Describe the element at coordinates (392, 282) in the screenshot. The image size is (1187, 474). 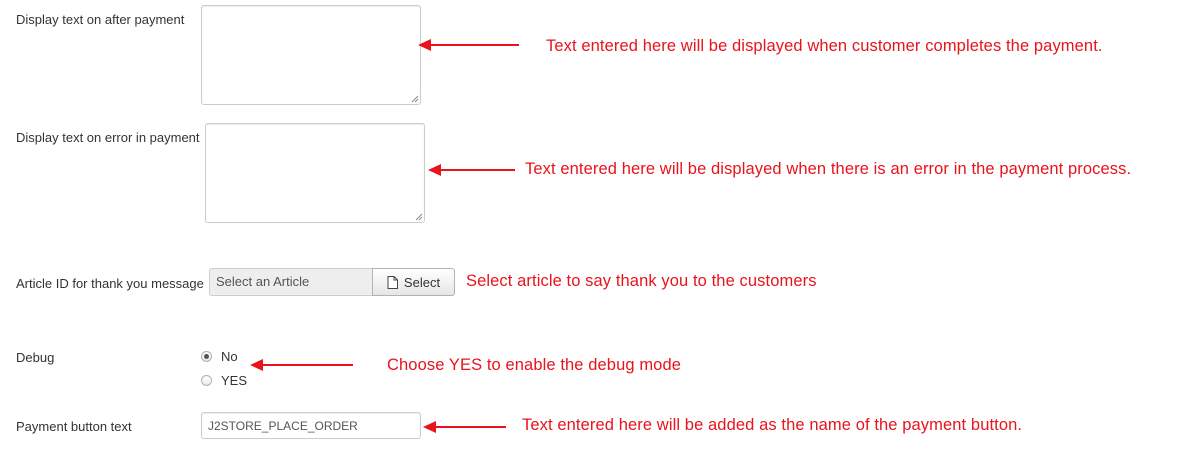
I see `document-icon` at that location.